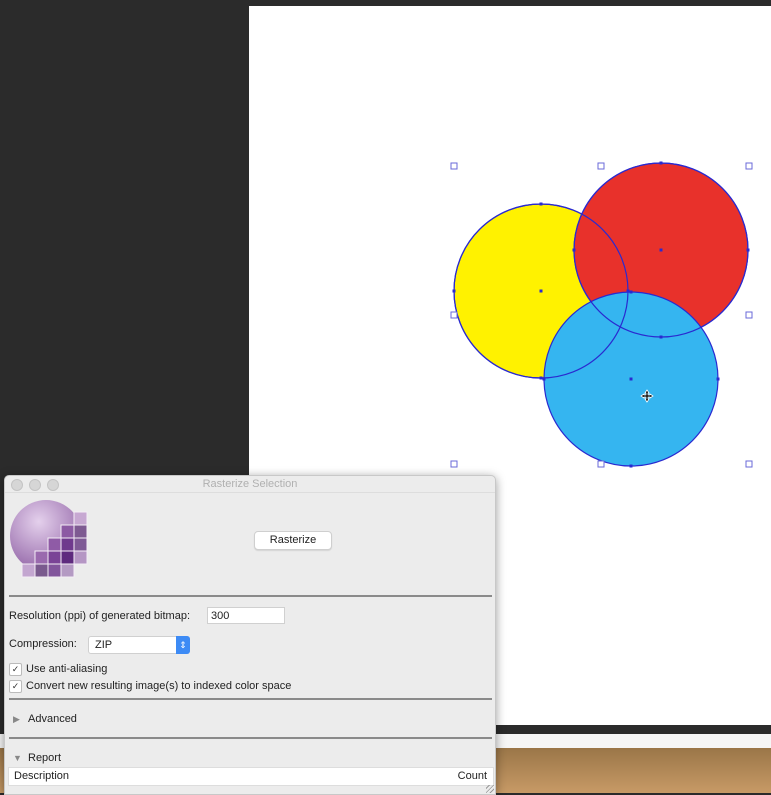 This screenshot has width=771, height=795. I want to click on rasterize-logo-icon, so click(49, 539).